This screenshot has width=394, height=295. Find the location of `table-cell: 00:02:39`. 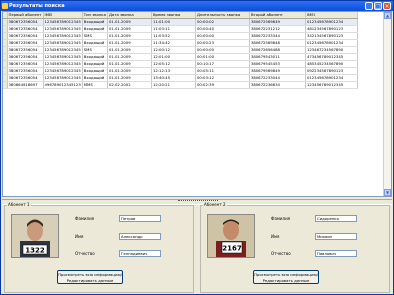

table-cell: 00:02:39 is located at coordinates (222, 85).